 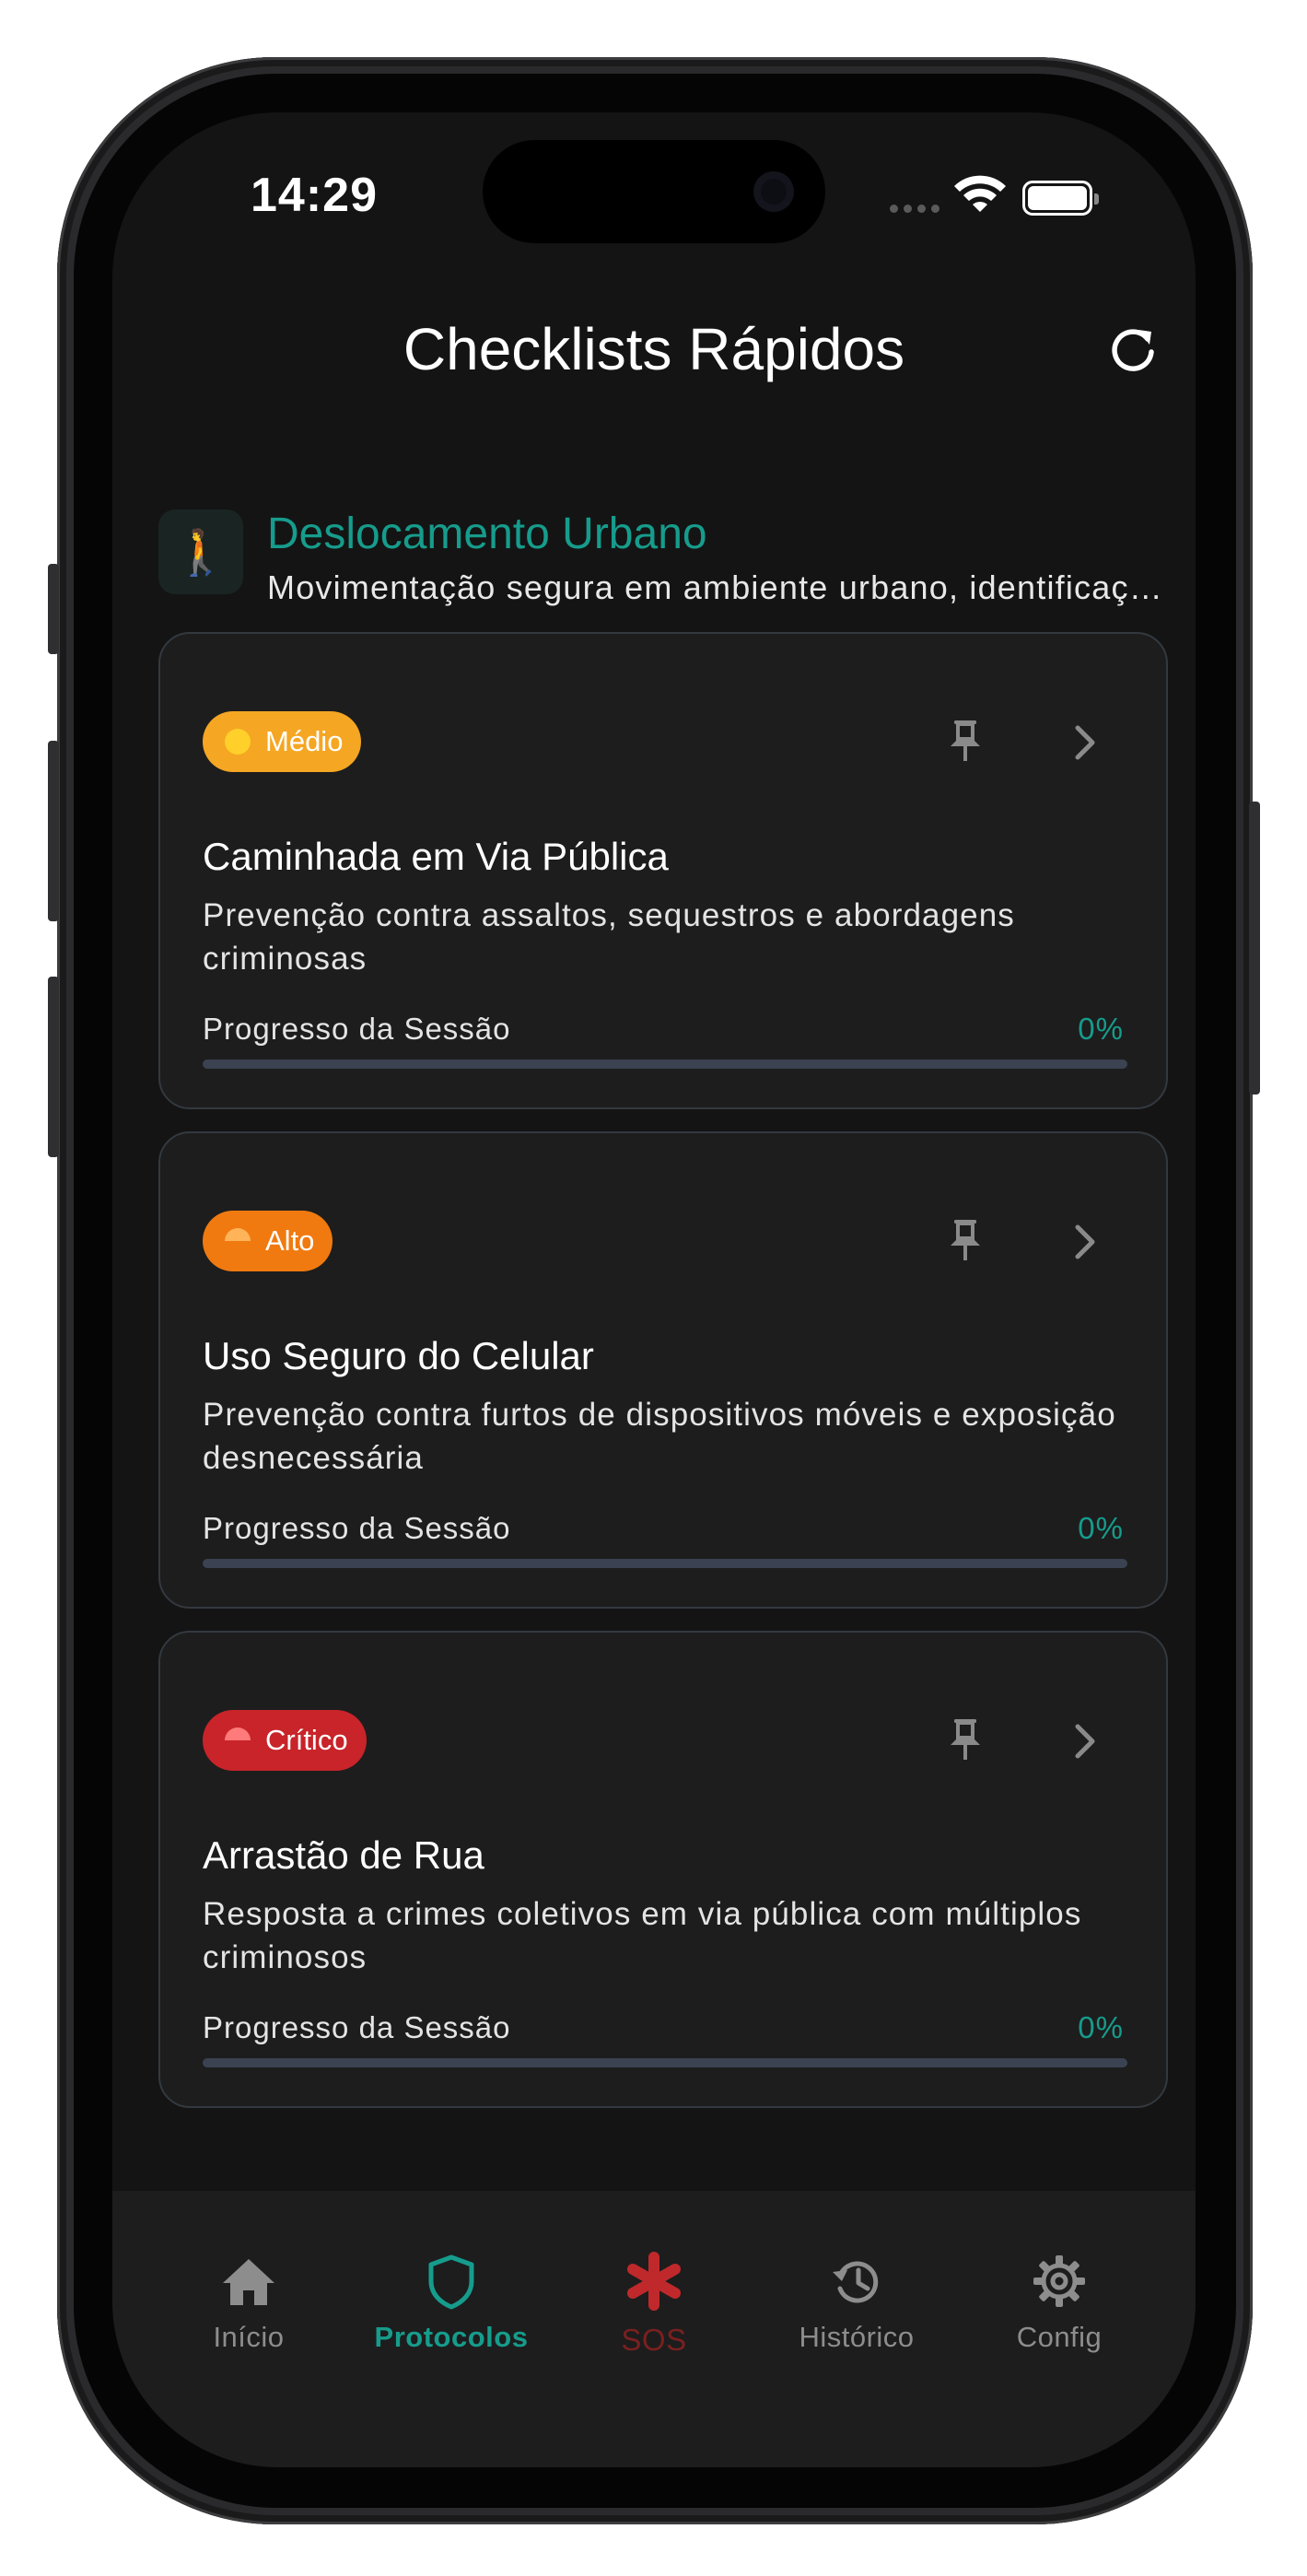 What do you see at coordinates (306, 1740) in the screenshot?
I see `risk-badge-label: Crítico` at bounding box center [306, 1740].